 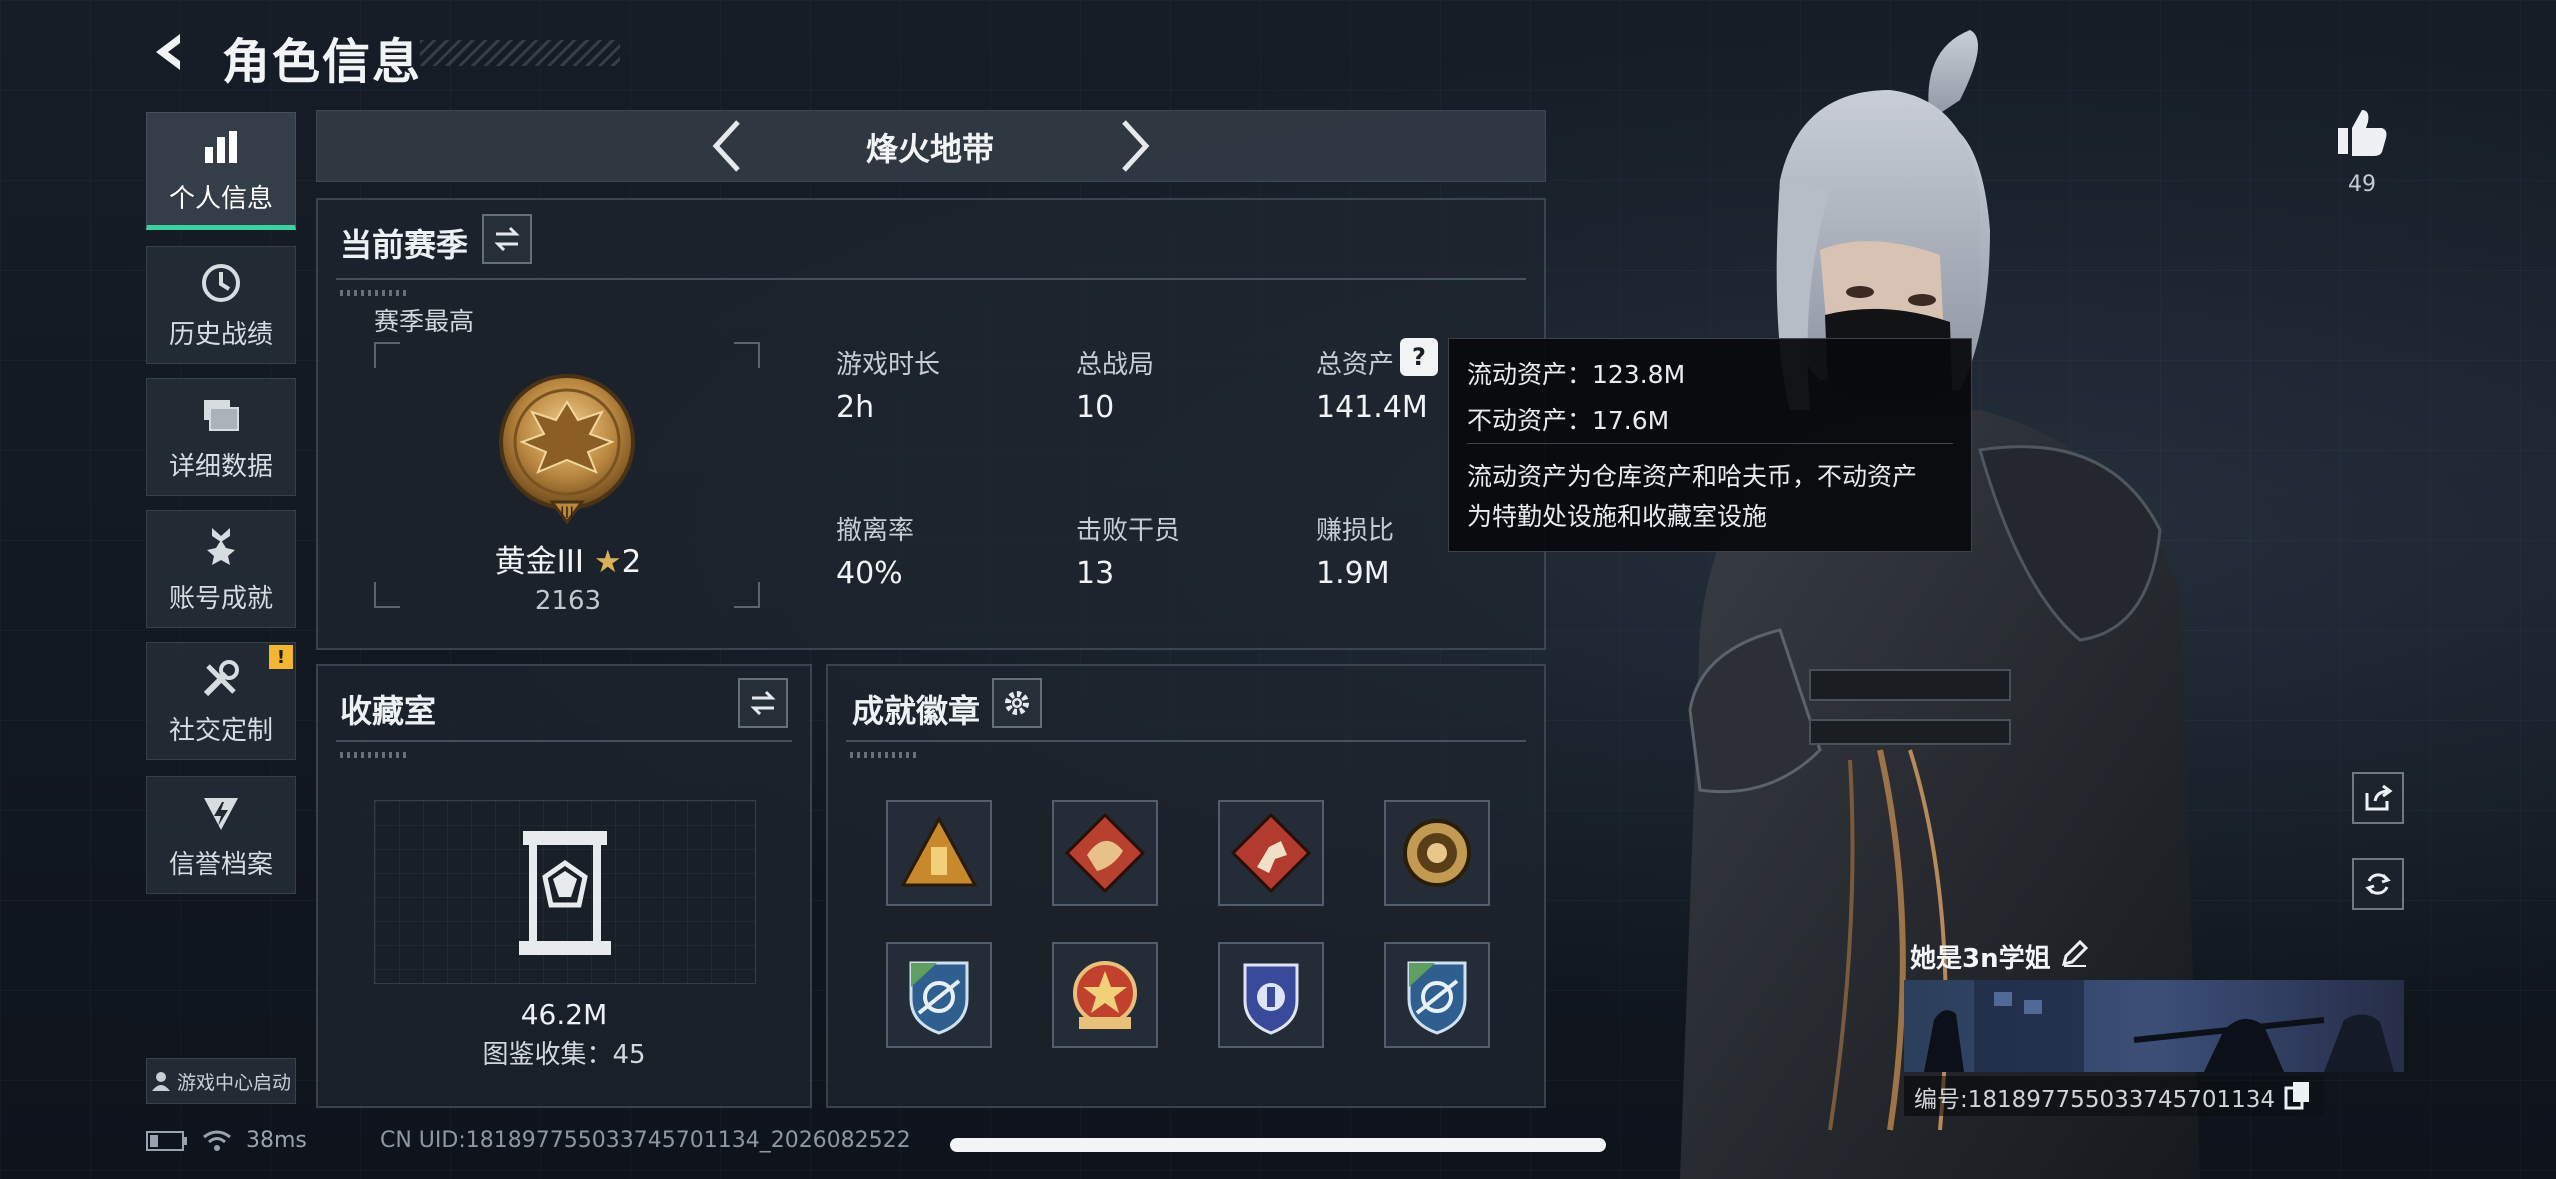 What do you see at coordinates (220, 864) in the screenshot?
I see `sidebar-item-label: 信誉档案` at bounding box center [220, 864].